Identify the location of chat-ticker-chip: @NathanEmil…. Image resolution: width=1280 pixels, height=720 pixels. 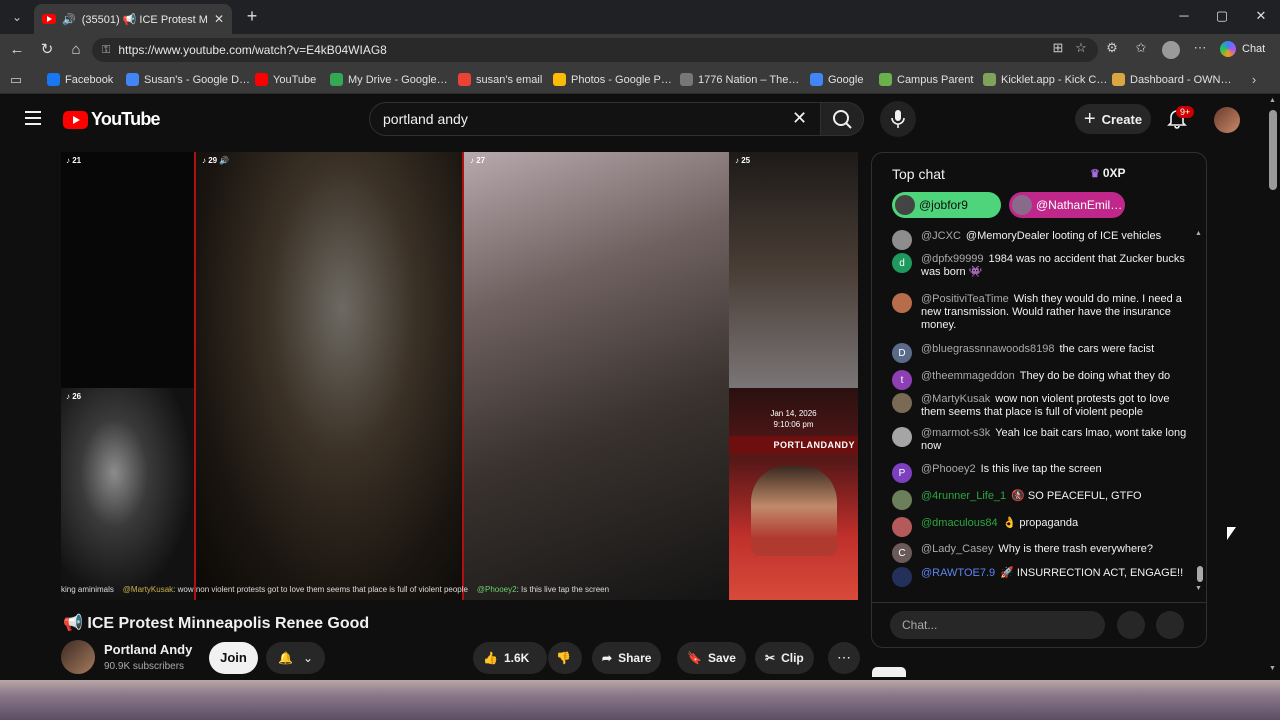
(1067, 205).